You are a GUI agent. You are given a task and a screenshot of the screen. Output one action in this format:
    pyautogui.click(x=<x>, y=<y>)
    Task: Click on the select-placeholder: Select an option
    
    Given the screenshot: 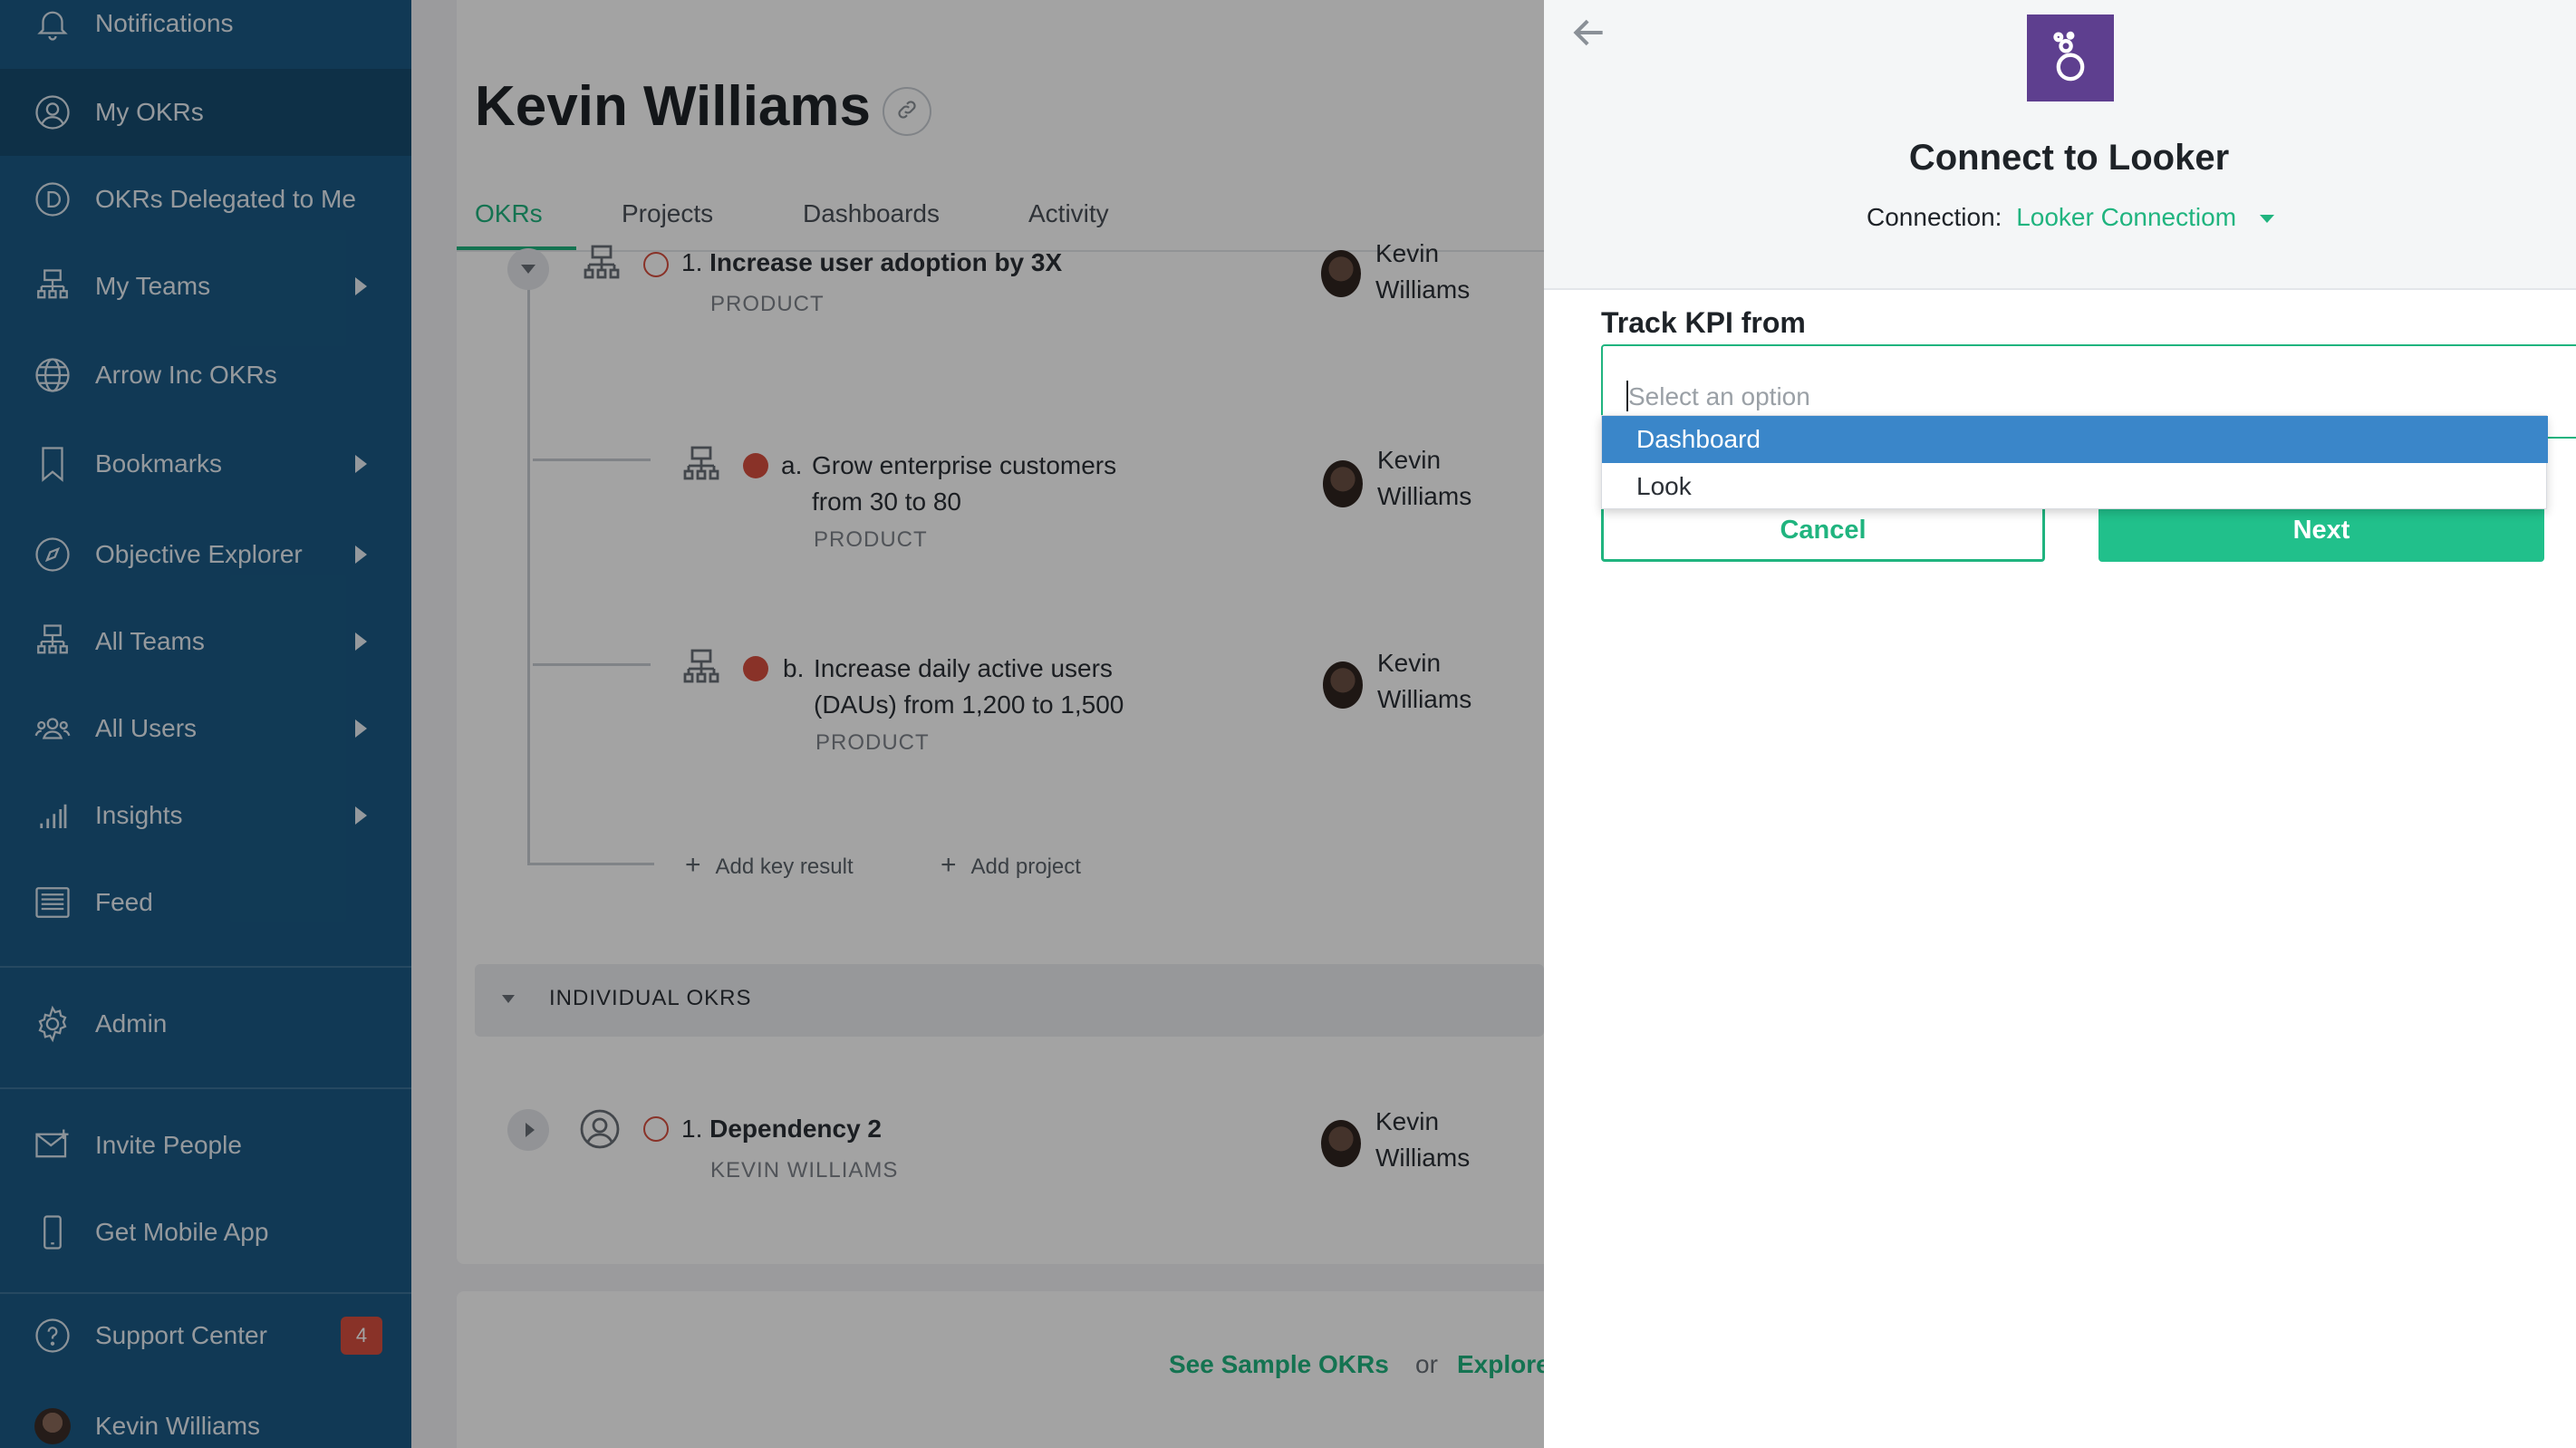 What is the action you would take?
    pyautogui.click(x=1719, y=396)
    